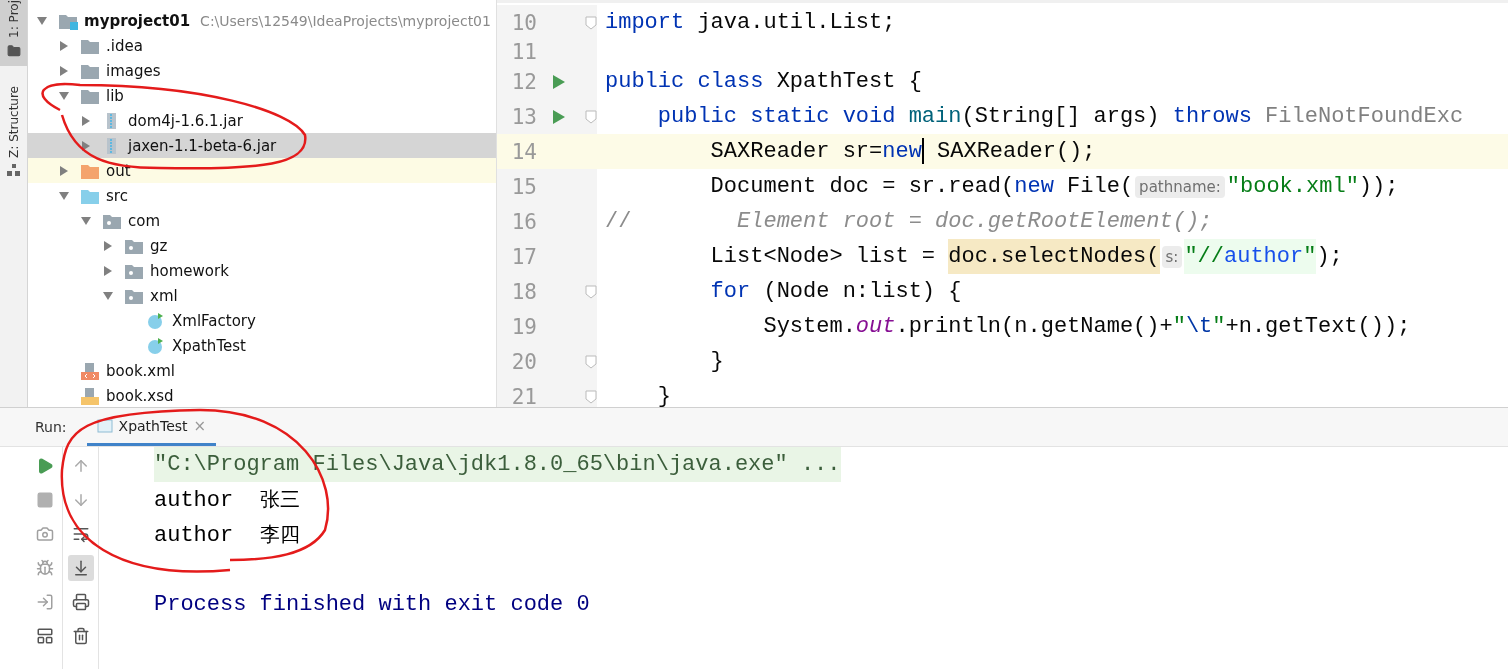 This screenshot has width=1508, height=669. What do you see at coordinates (750, 23) in the screenshot?
I see `code-line: import java.util.List;` at bounding box center [750, 23].